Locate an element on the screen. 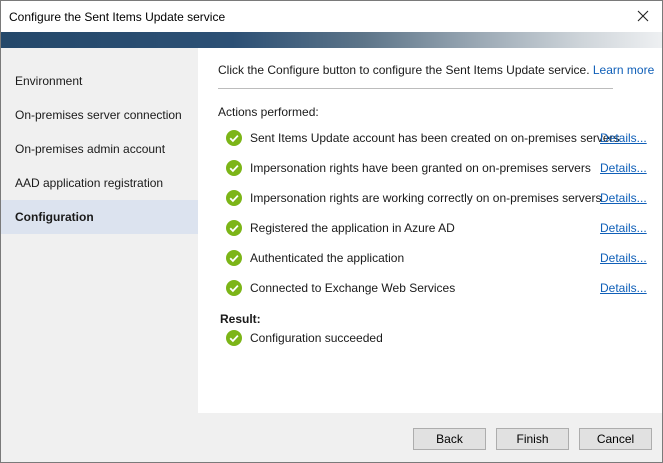  cancel-button: Cancel is located at coordinates (615, 439).